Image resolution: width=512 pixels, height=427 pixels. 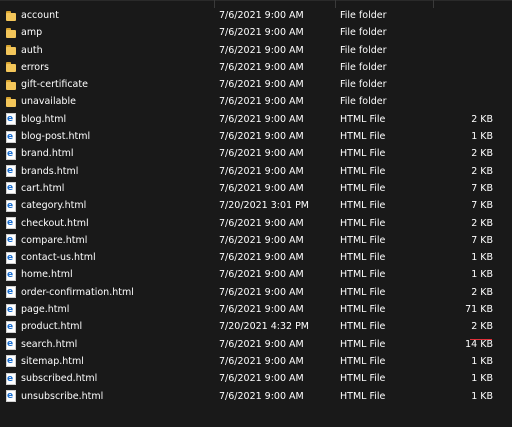 What do you see at coordinates (40, 15) in the screenshot?
I see `file-name: account` at bounding box center [40, 15].